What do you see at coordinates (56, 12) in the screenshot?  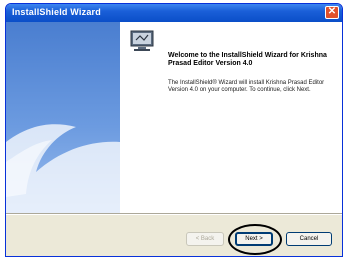 I see `window-title: InstallShield Wizard` at bounding box center [56, 12].